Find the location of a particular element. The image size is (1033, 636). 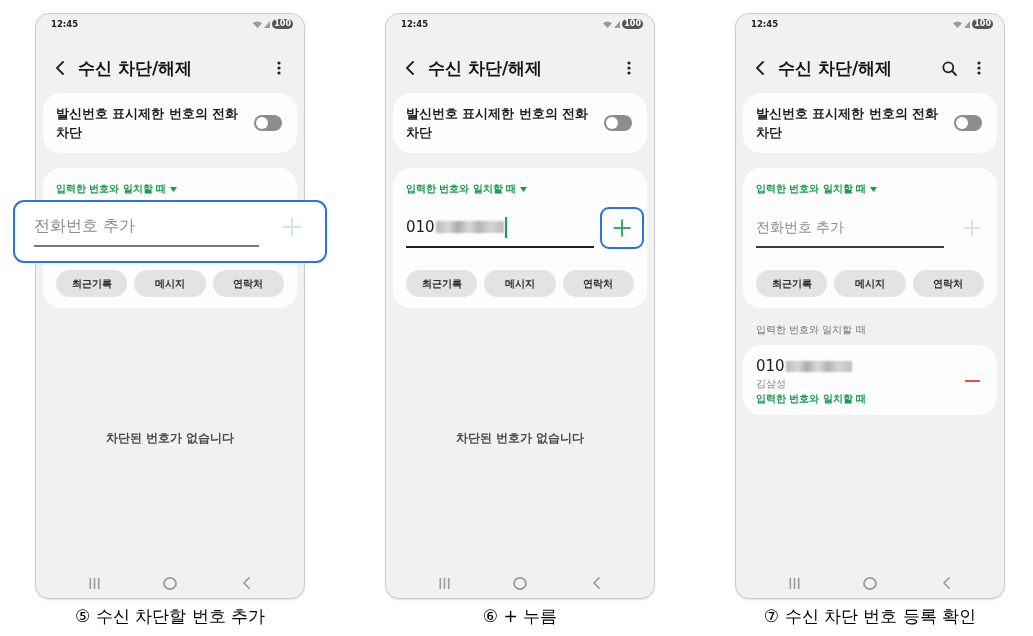

match-rule-text: 입력한 번호와 일치할 때 is located at coordinates (812, 399).